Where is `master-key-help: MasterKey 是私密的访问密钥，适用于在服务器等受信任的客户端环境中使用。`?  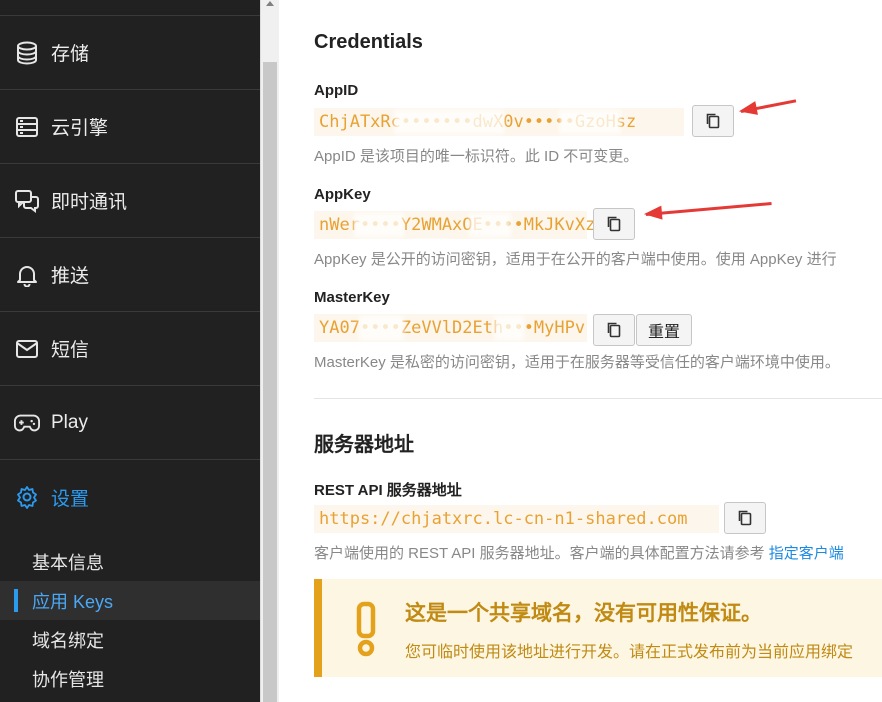 master-key-help: MasterKey 是私密的访问密钥，适用于在服务器等受信任的客户端环境中使用。 is located at coordinates (577, 362).